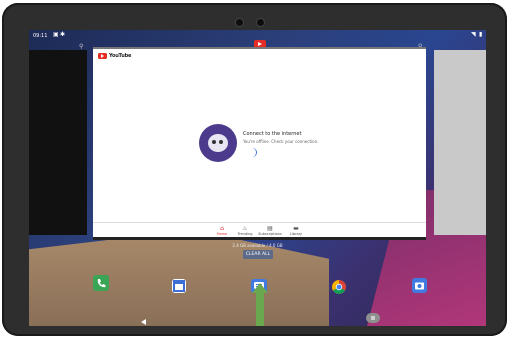  Describe the element at coordinates (419, 285) in the screenshot. I see `camera-icon` at that location.